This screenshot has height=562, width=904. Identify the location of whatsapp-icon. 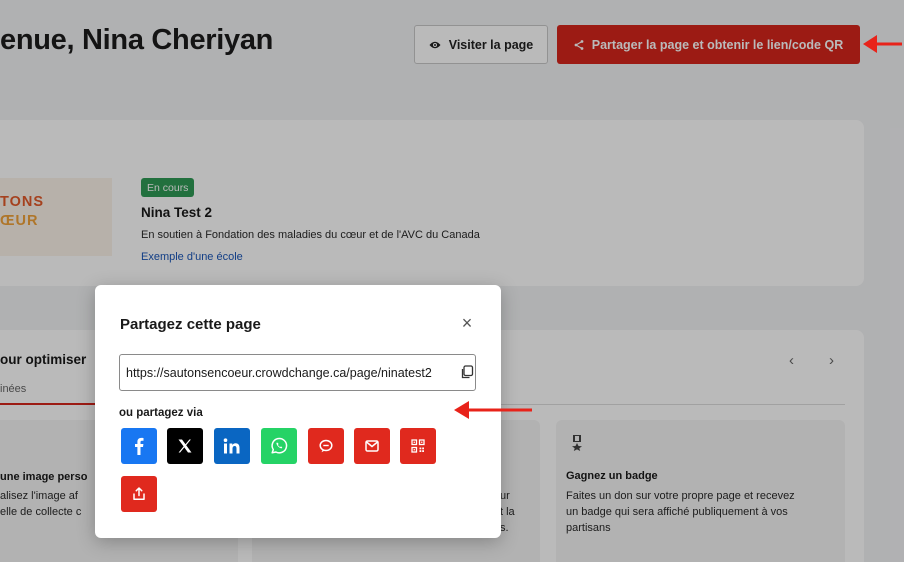
(279, 445).